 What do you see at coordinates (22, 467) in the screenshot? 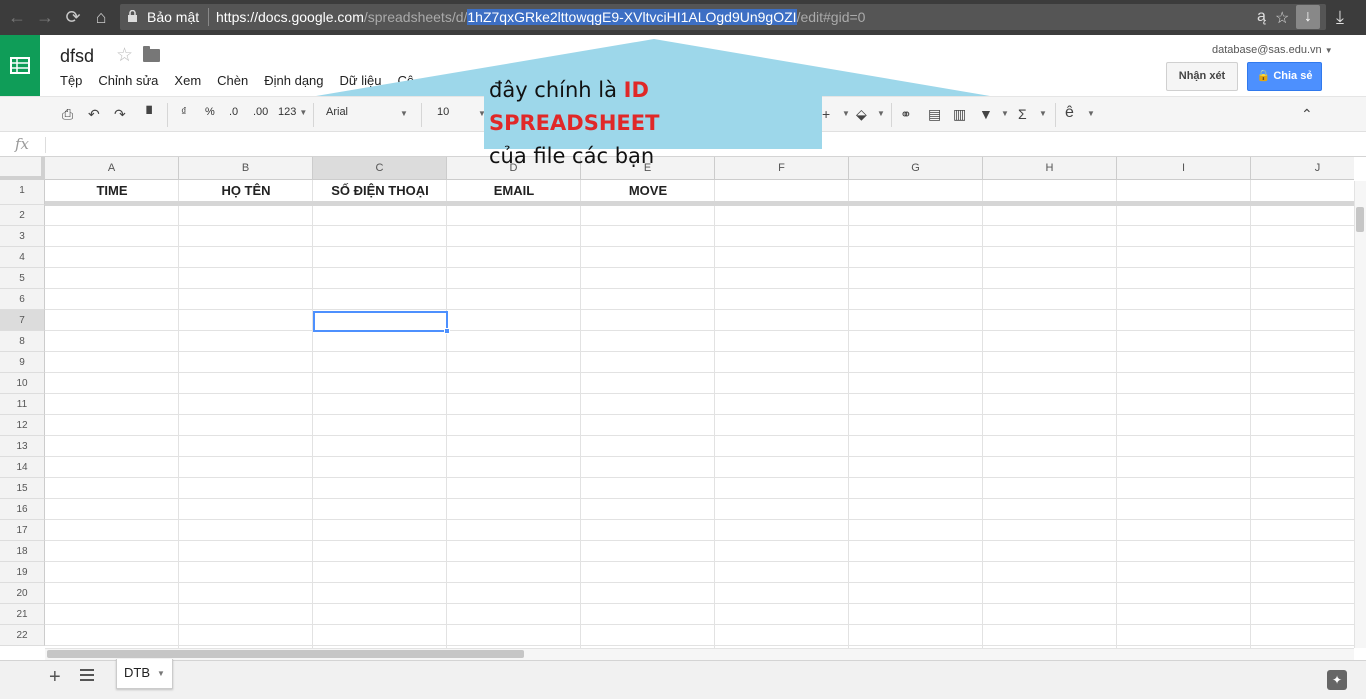
I see `row-header-14: 14` at bounding box center [22, 467].